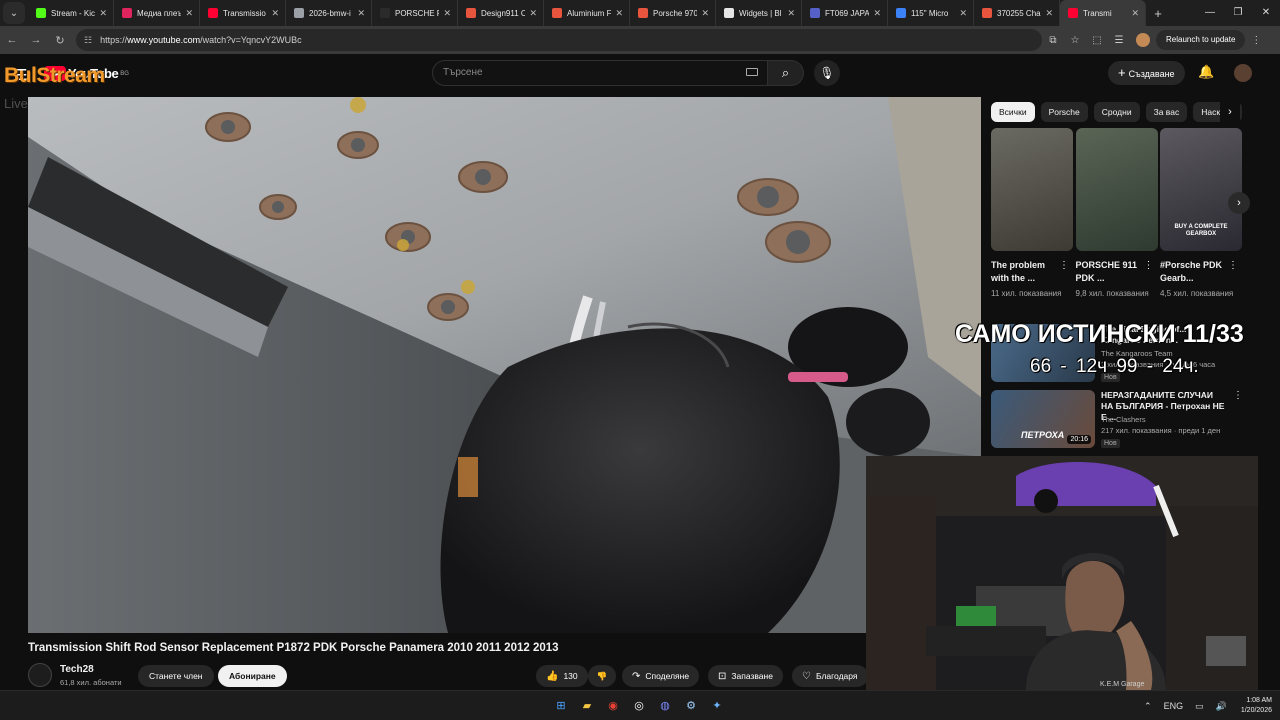 Image resolution: width=1280 pixels, height=720 pixels. I want to click on notifications-bell-icon: 🔔, so click(1206, 72).